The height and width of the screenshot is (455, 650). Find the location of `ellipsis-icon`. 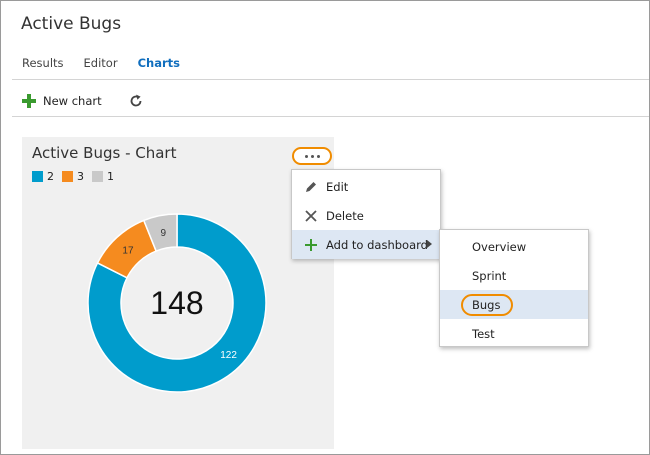

ellipsis-icon is located at coordinates (306, 156).